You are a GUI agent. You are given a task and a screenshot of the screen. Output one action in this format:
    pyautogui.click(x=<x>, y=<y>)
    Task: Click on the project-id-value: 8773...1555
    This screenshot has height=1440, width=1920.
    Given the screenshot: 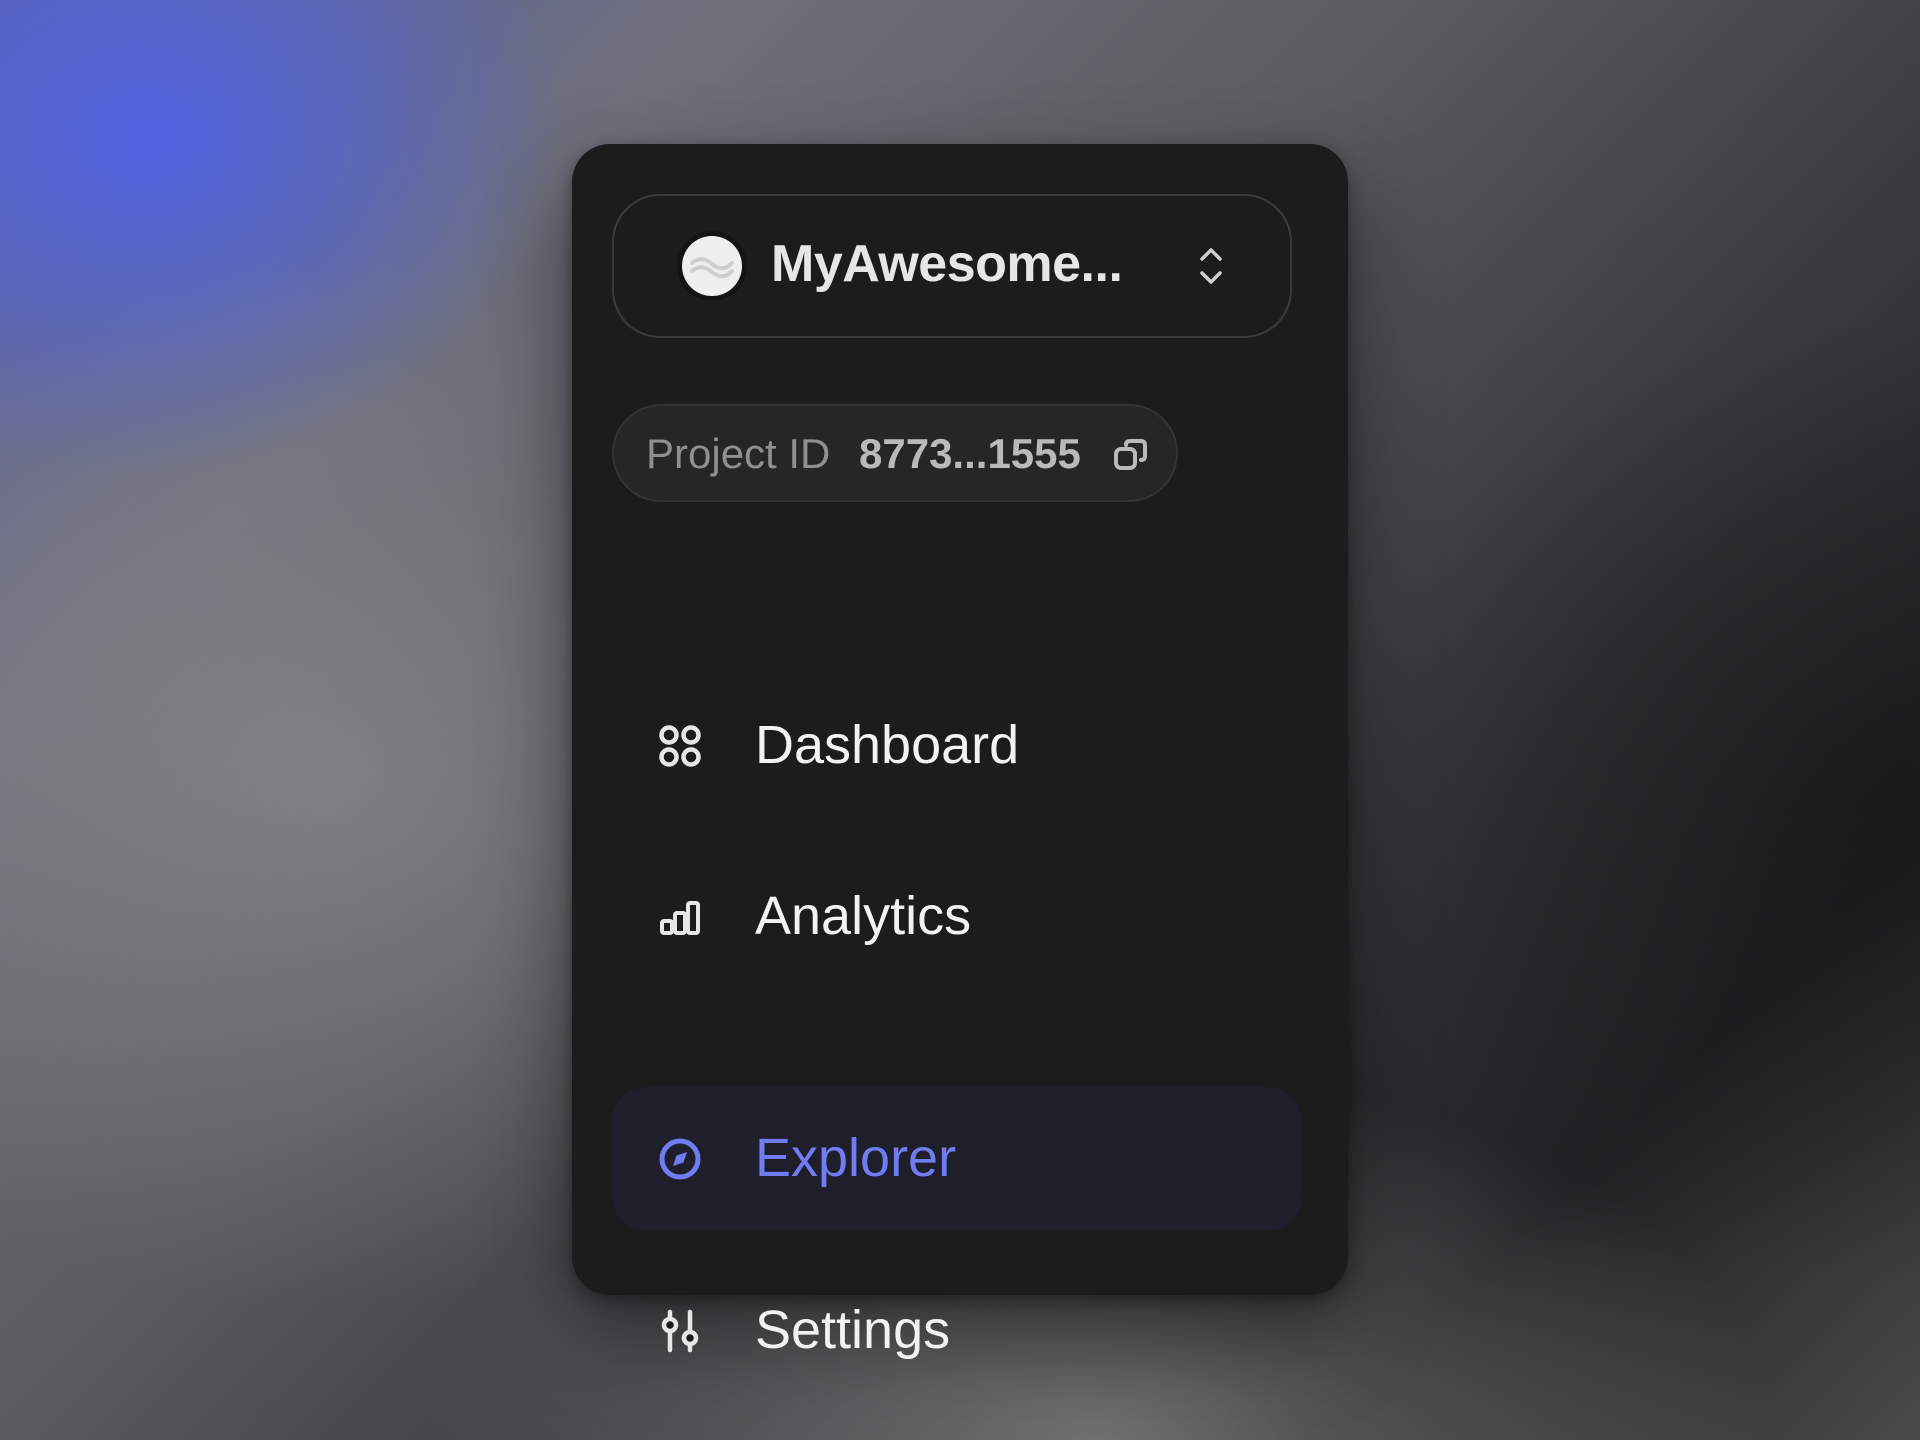 What is the action you would take?
    pyautogui.click(x=970, y=453)
    